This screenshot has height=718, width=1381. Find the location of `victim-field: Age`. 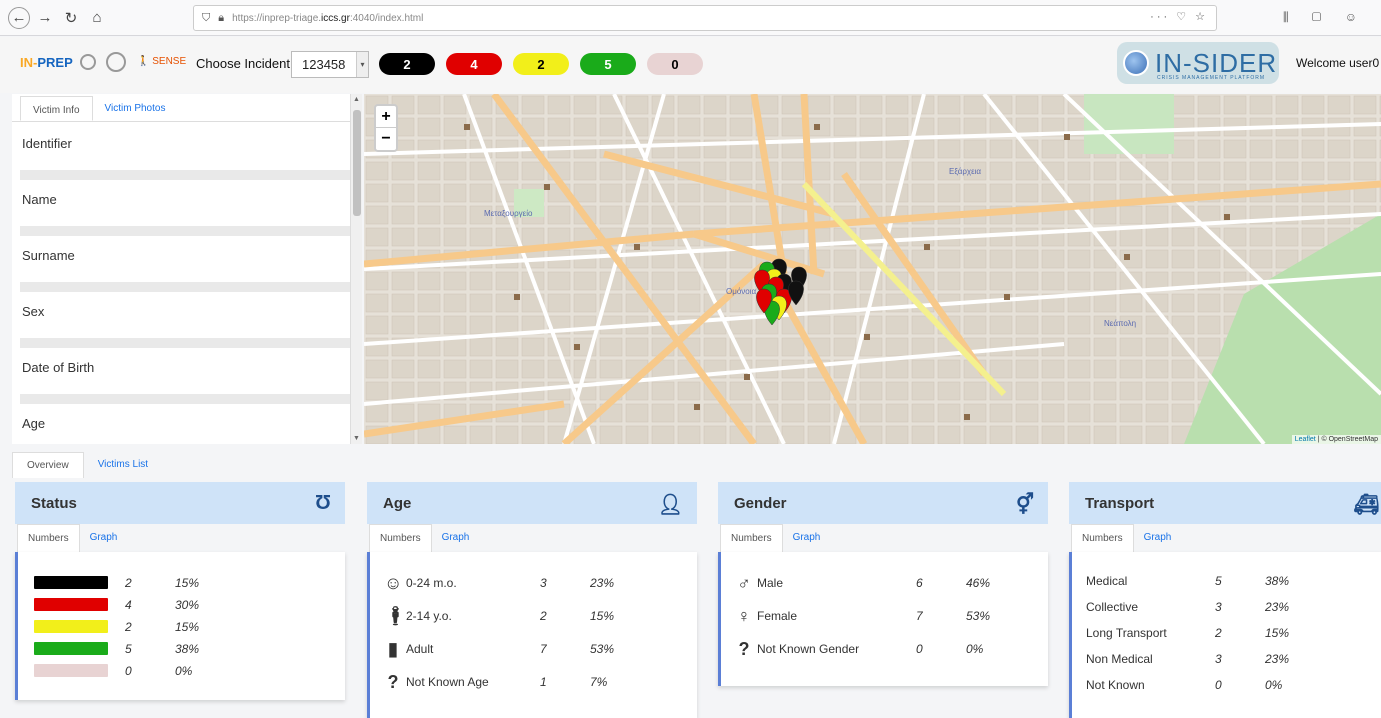

victim-field: Age is located at coordinates (186, 424).